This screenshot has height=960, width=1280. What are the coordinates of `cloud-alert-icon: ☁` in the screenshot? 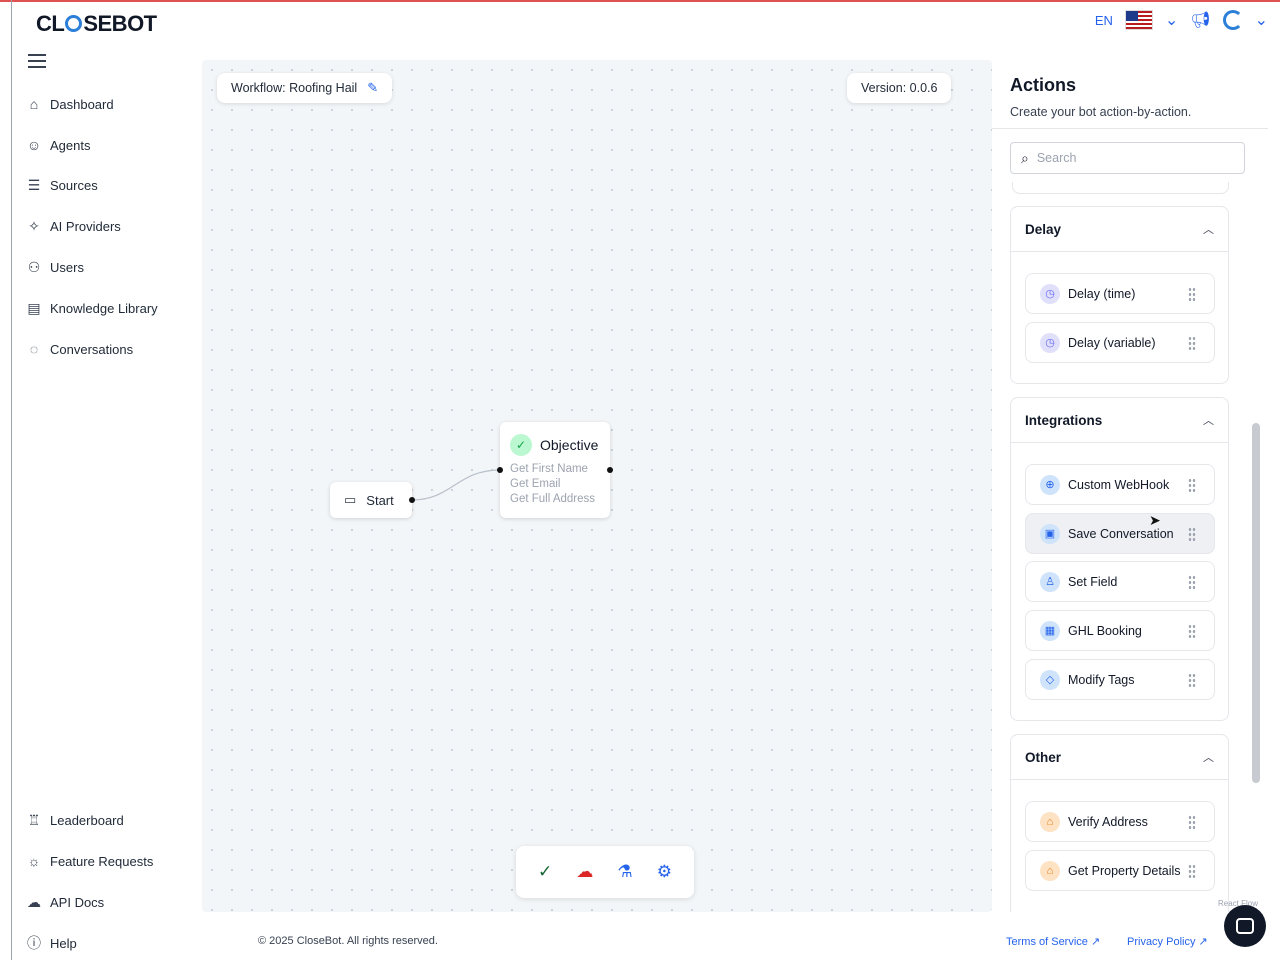 It's located at (584, 872).